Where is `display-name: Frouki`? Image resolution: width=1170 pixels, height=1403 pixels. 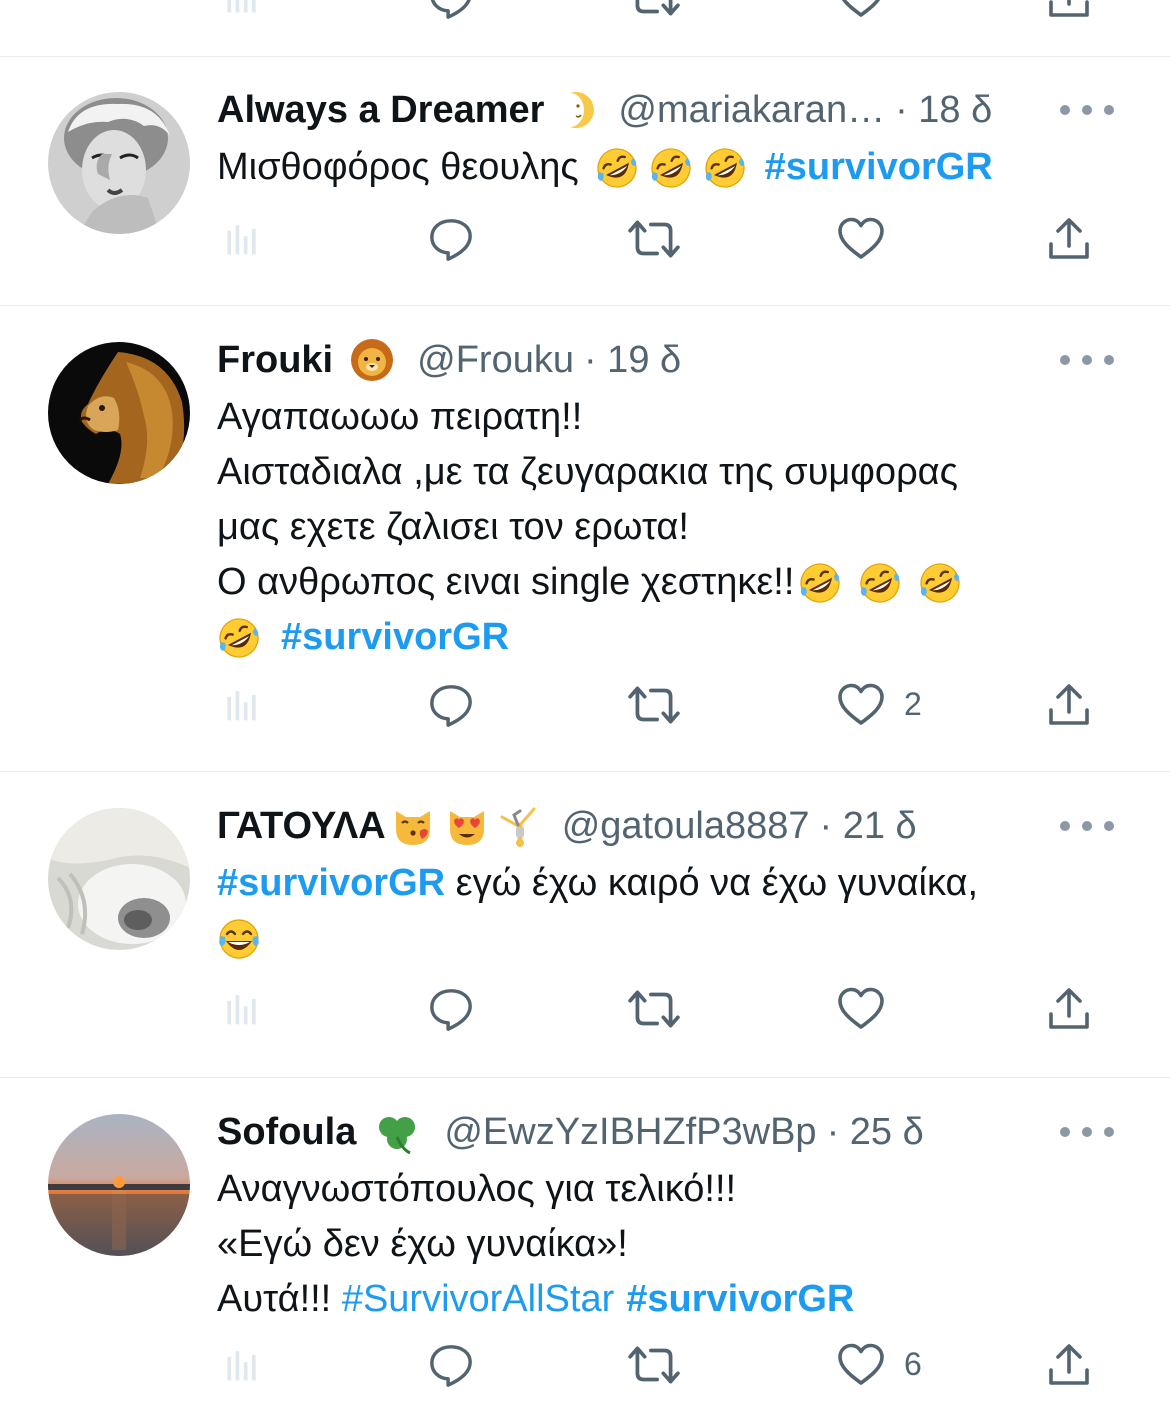 display-name: Frouki is located at coordinates (275, 360).